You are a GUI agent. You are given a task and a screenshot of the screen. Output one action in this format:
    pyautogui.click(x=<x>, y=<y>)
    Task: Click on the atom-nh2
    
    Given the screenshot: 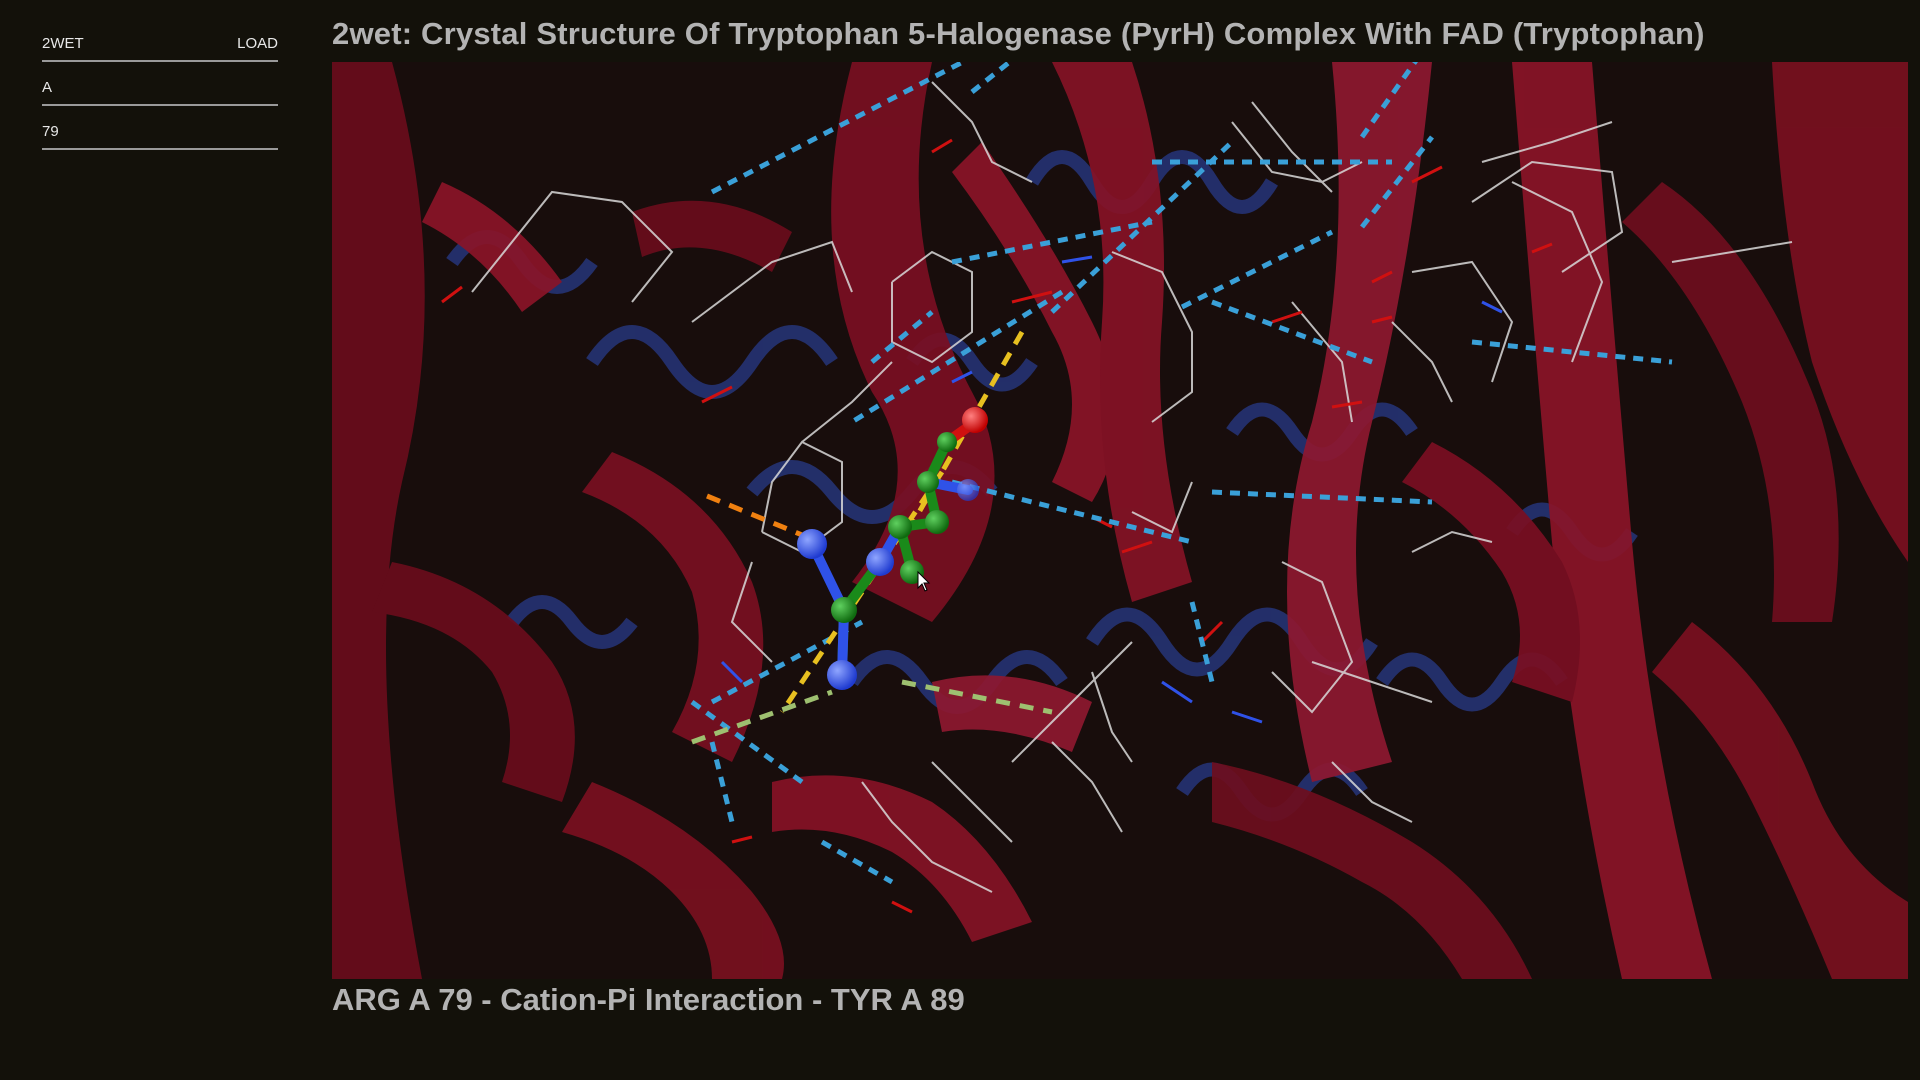 What is the action you would take?
    pyautogui.click(x=842, y=675)
    